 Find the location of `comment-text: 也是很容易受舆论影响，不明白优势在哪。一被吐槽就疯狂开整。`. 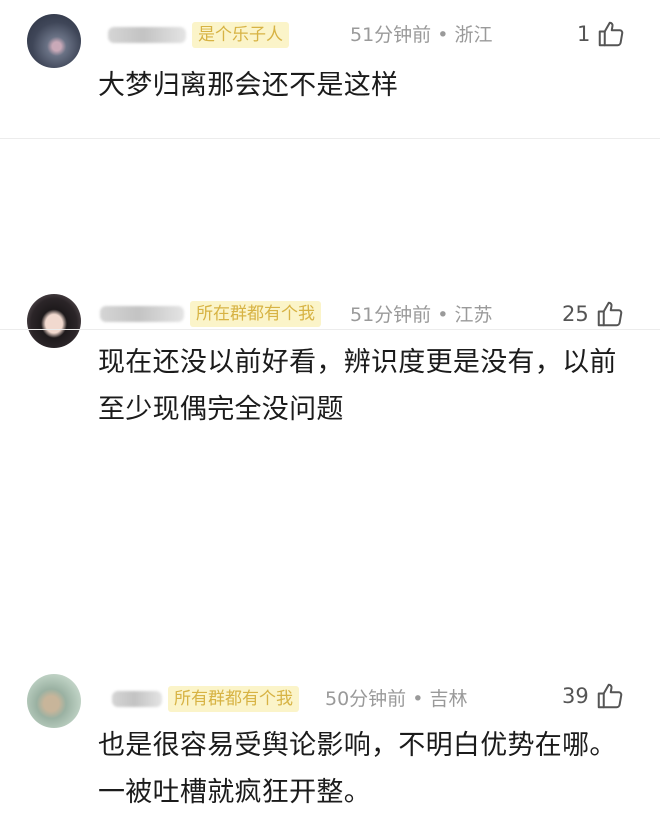

comment-text: 也是很容易受舆论影响，不明白优势在哪。一被吐槽就疯狂开整。 is located at coordinates (357, 769).